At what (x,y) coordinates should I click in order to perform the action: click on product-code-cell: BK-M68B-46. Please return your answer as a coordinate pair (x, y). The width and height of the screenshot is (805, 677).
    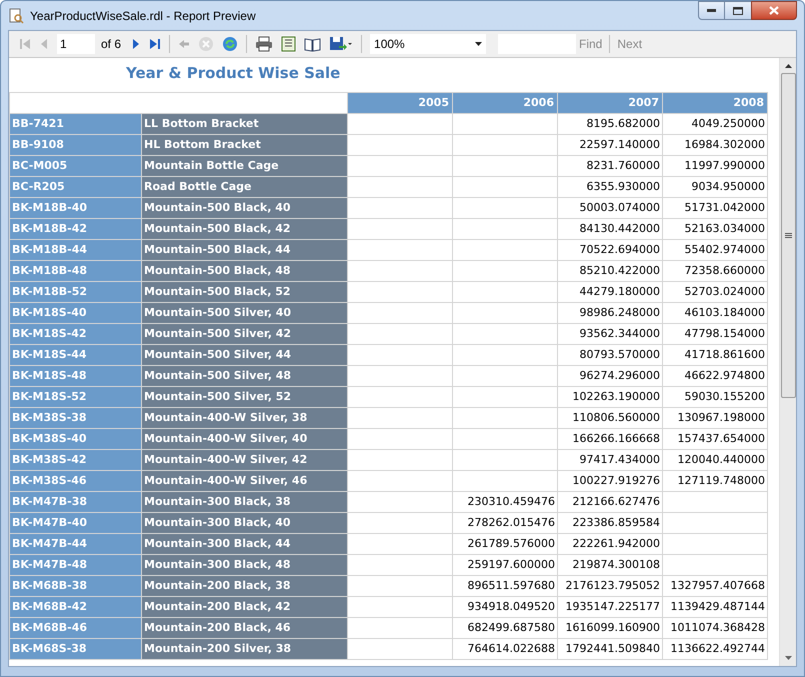
    Looking at the image, I should click on (76, 628).